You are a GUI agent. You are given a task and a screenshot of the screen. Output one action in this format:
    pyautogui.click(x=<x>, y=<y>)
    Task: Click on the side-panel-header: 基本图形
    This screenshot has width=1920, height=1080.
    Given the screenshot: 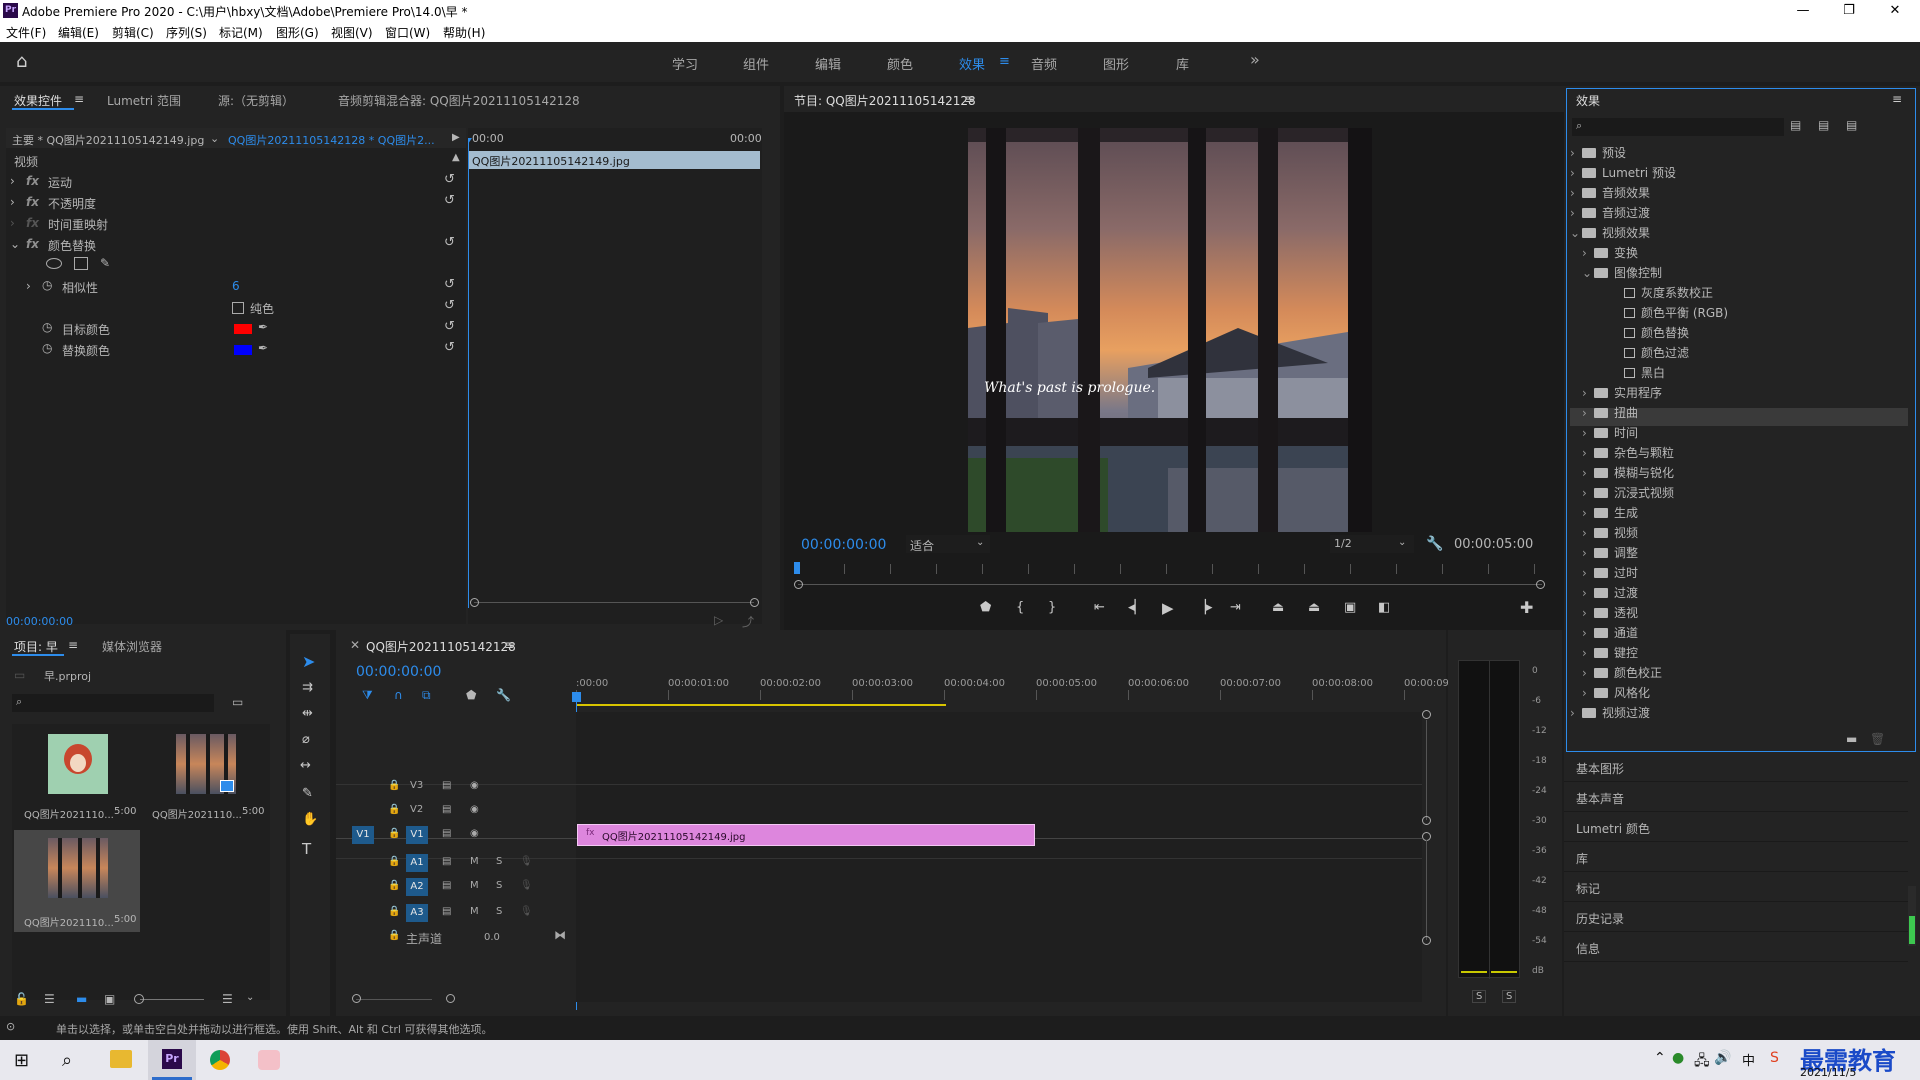 What is the action you would take?
    pyautogui.click(x=1736, y=768)
    